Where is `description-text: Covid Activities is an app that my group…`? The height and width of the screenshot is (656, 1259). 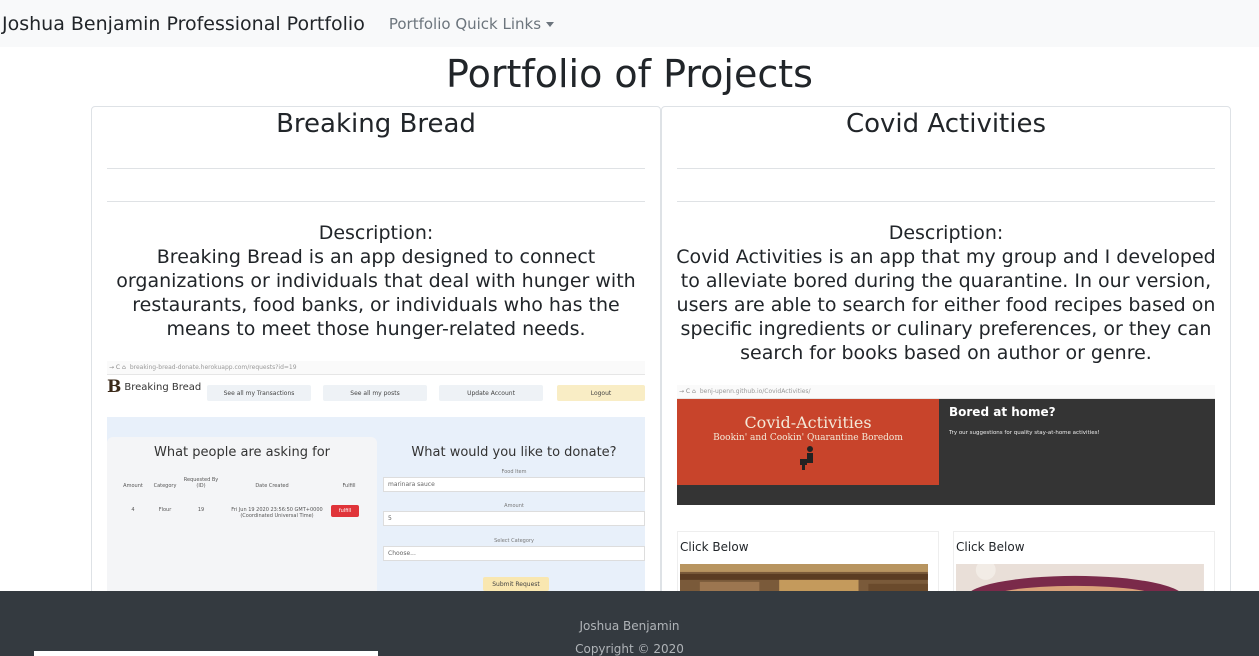 description-text: Covid Activities is an app that my group… is located at coordinates (946, 305).